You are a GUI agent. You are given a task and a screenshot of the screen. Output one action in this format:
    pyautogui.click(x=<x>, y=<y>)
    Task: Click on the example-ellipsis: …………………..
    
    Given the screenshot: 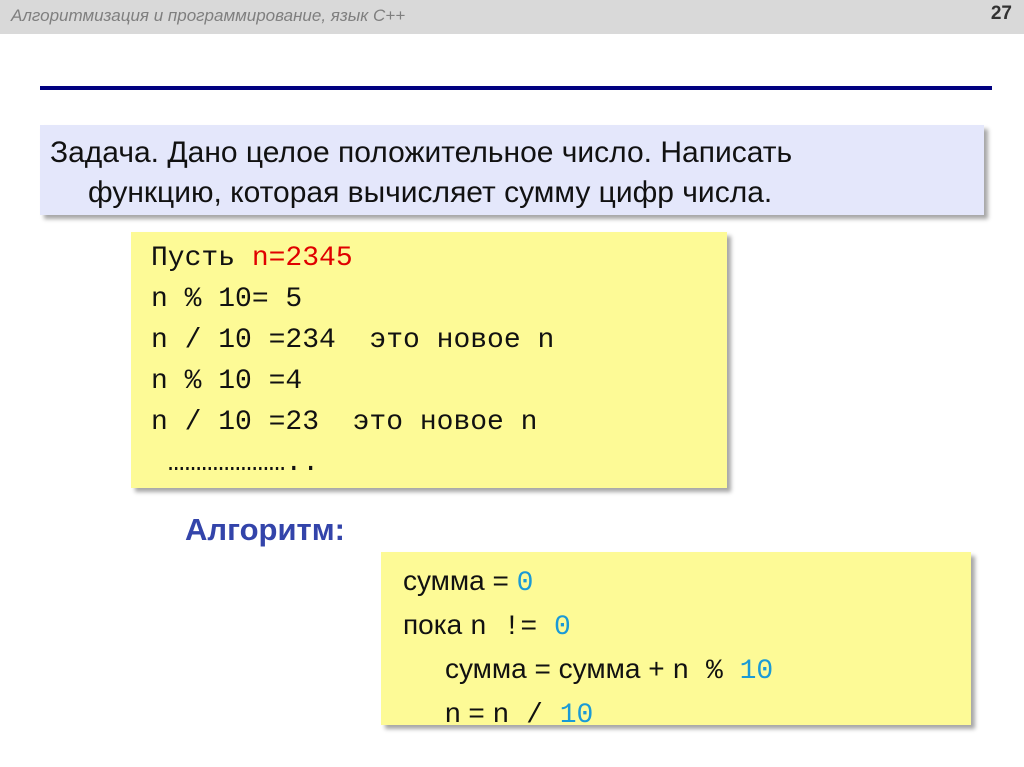 What is the action you would take?
    pyautogui.click(x=235, y=463)
    